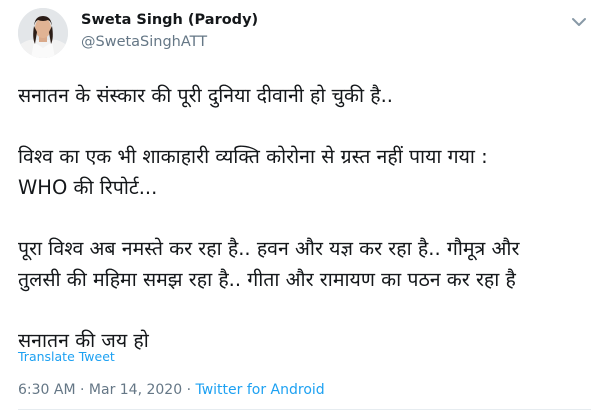 Image resolution: width=601 pixels, height=413 pixels. I want to click on chevron-down-icon, so click(579, 21).